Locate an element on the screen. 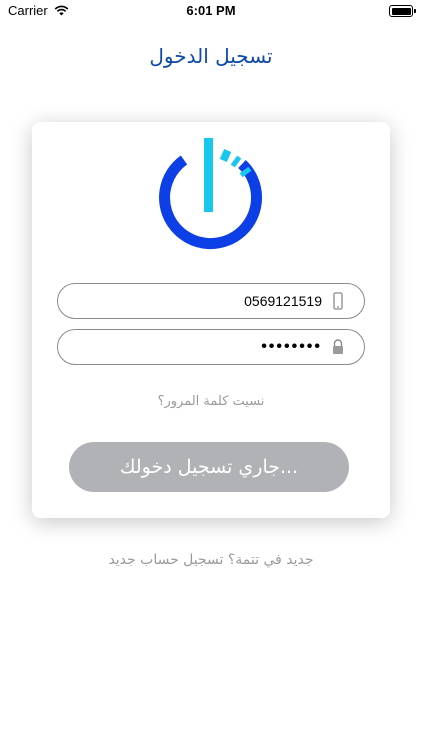 The width and height of the screenshot is (422, 750). forgot-password-link: نسيت كلمة المرور؟ is located at coordinates (211, 401).